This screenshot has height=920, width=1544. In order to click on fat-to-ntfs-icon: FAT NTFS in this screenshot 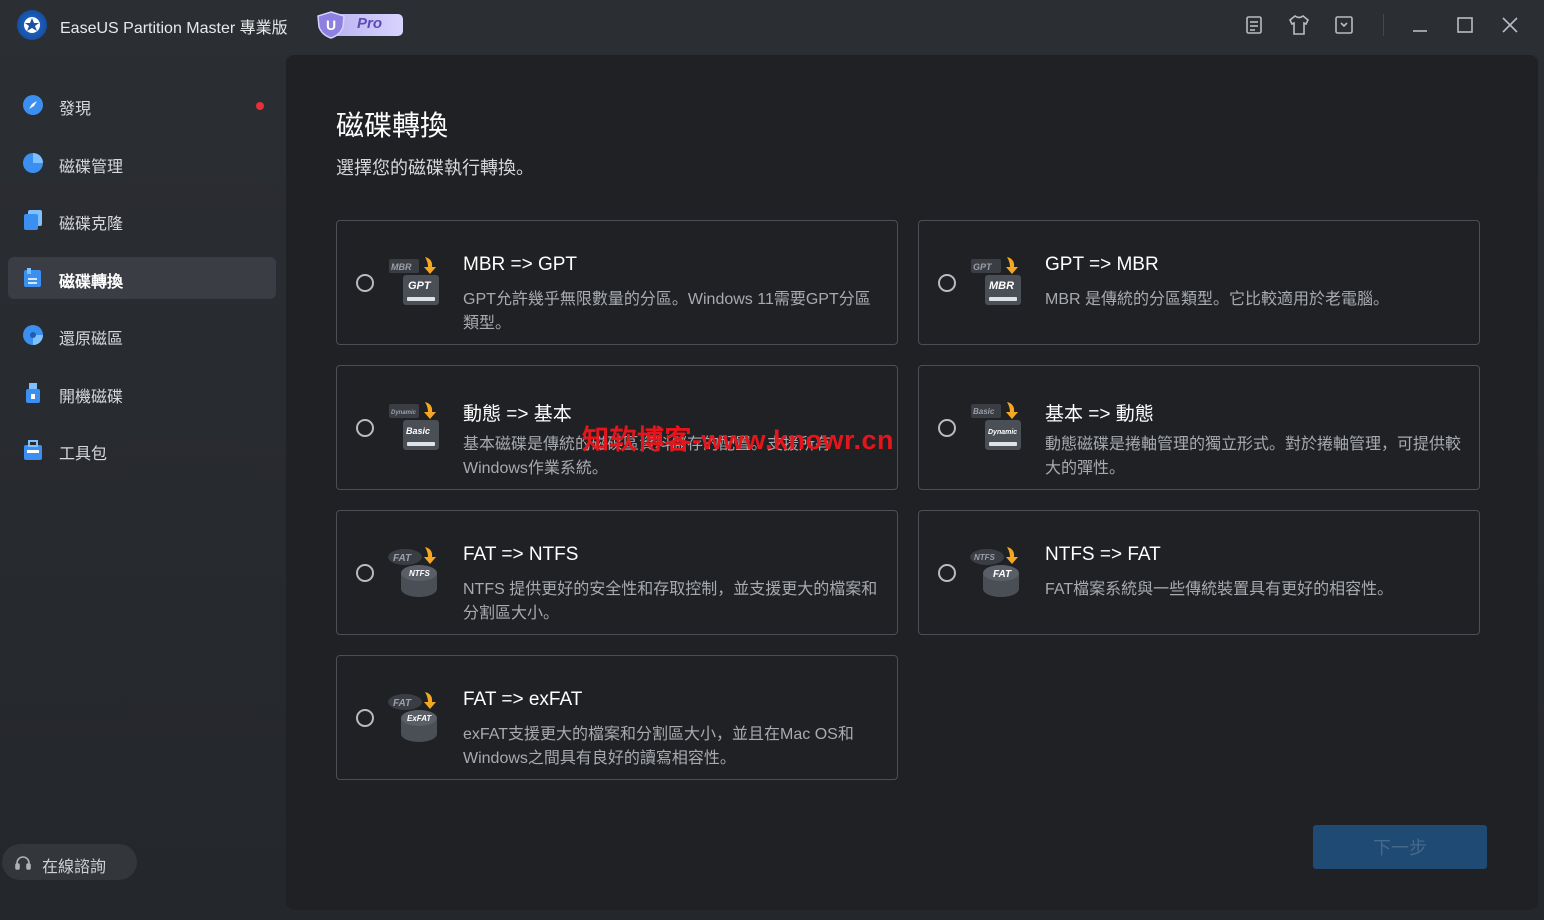, I will do `click(412, 572)`.